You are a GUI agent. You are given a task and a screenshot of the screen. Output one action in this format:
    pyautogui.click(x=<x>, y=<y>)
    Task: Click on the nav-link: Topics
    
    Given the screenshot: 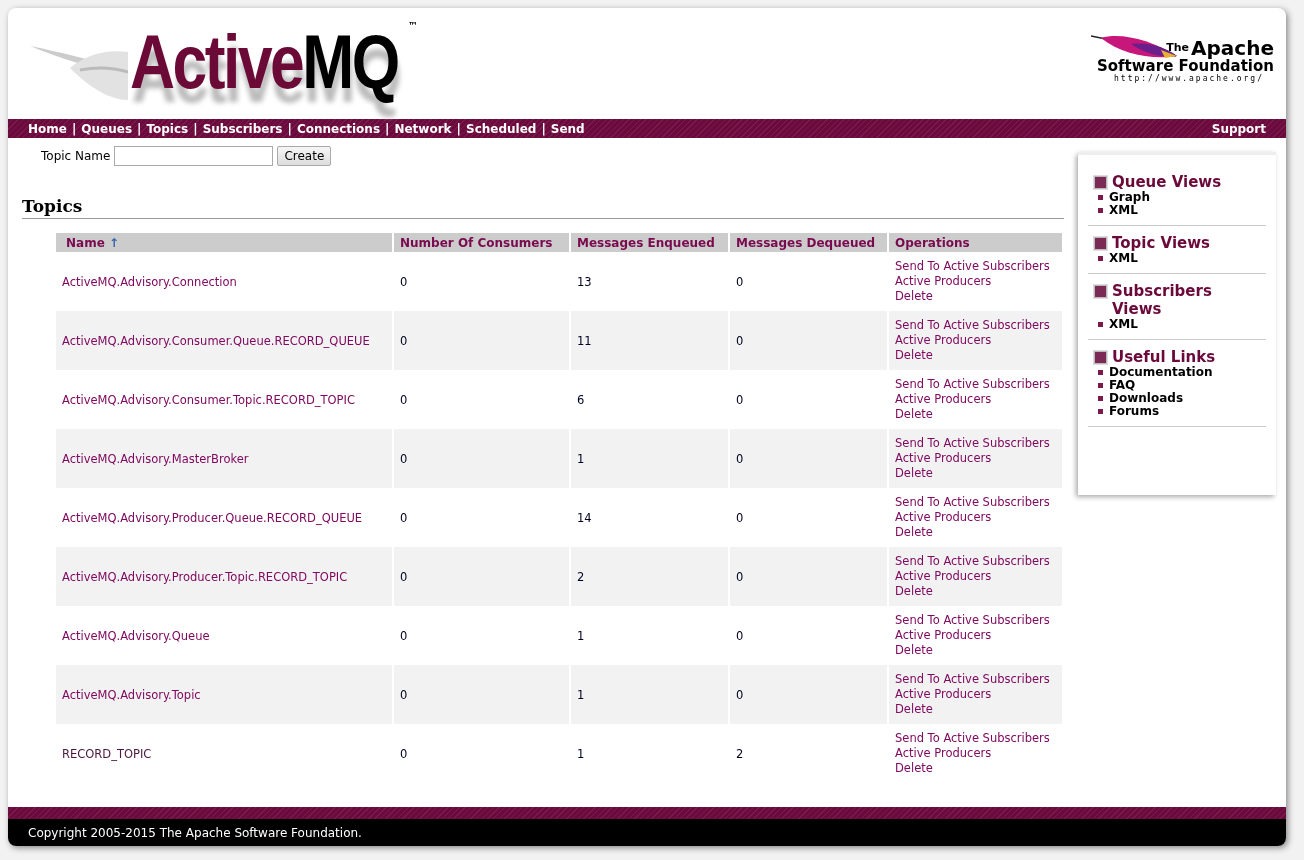 What is the action you would take?
    pyautogui.click(x=167, y=128)
    